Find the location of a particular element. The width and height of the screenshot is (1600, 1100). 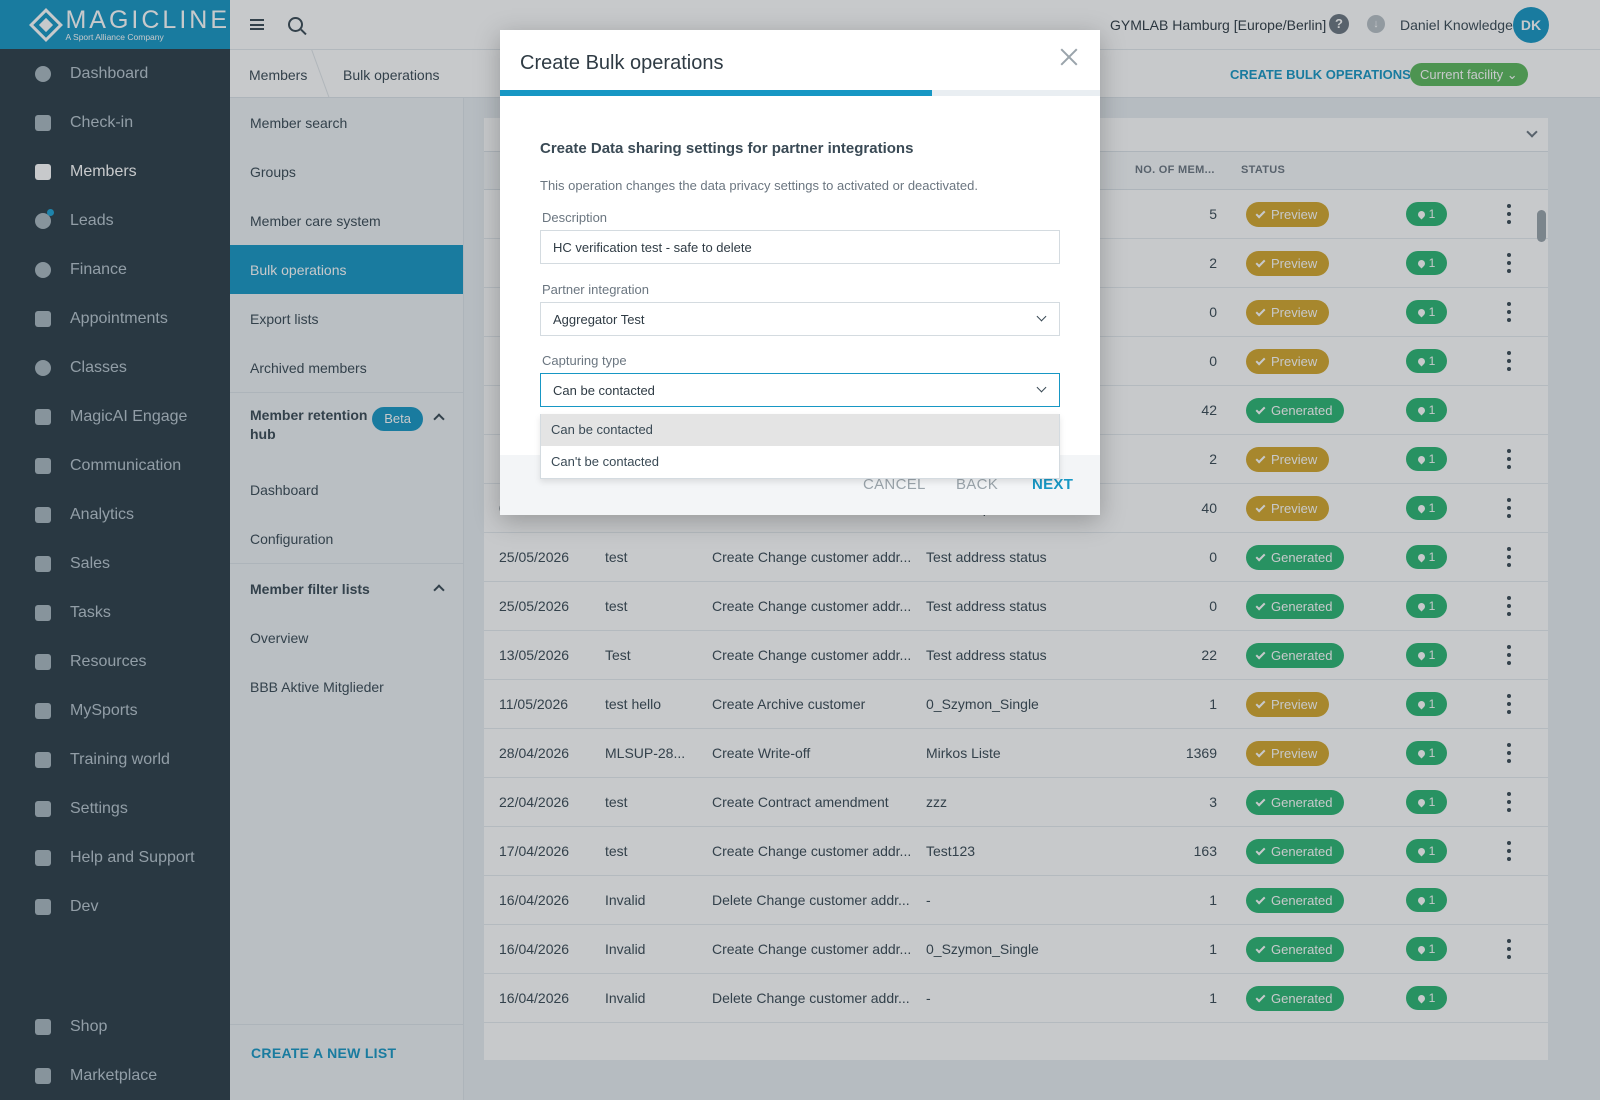

description-label: Description is located at coordinates (575, 217).